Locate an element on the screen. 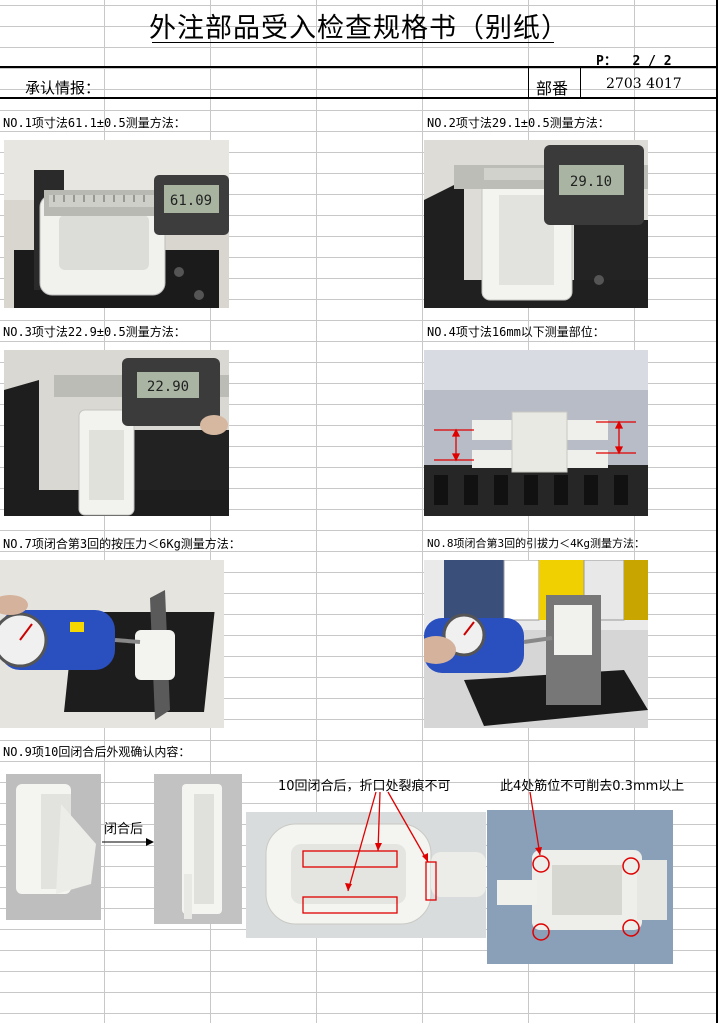 The image size is (718, 1023). caption-no3: NO.3项寸法22.9±0.5测量方法： is located at coordinates (94, 332).